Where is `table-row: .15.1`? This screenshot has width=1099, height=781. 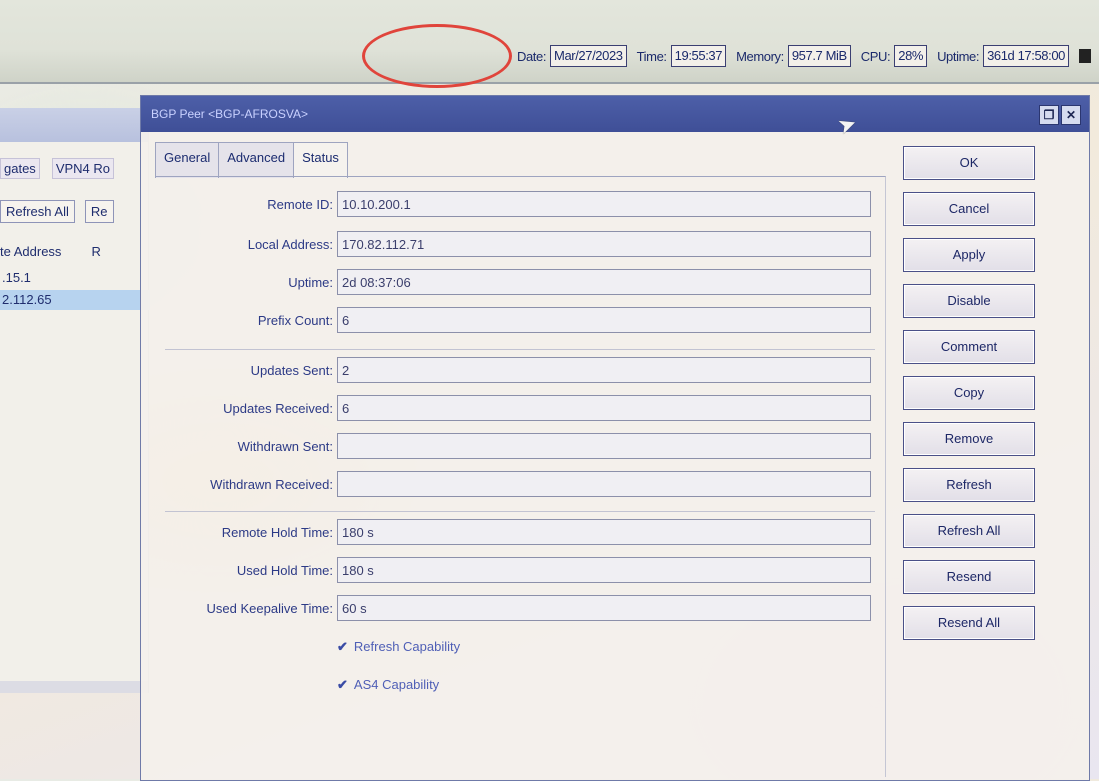
table-row: .15.1 is located at coordinates (75, 278).